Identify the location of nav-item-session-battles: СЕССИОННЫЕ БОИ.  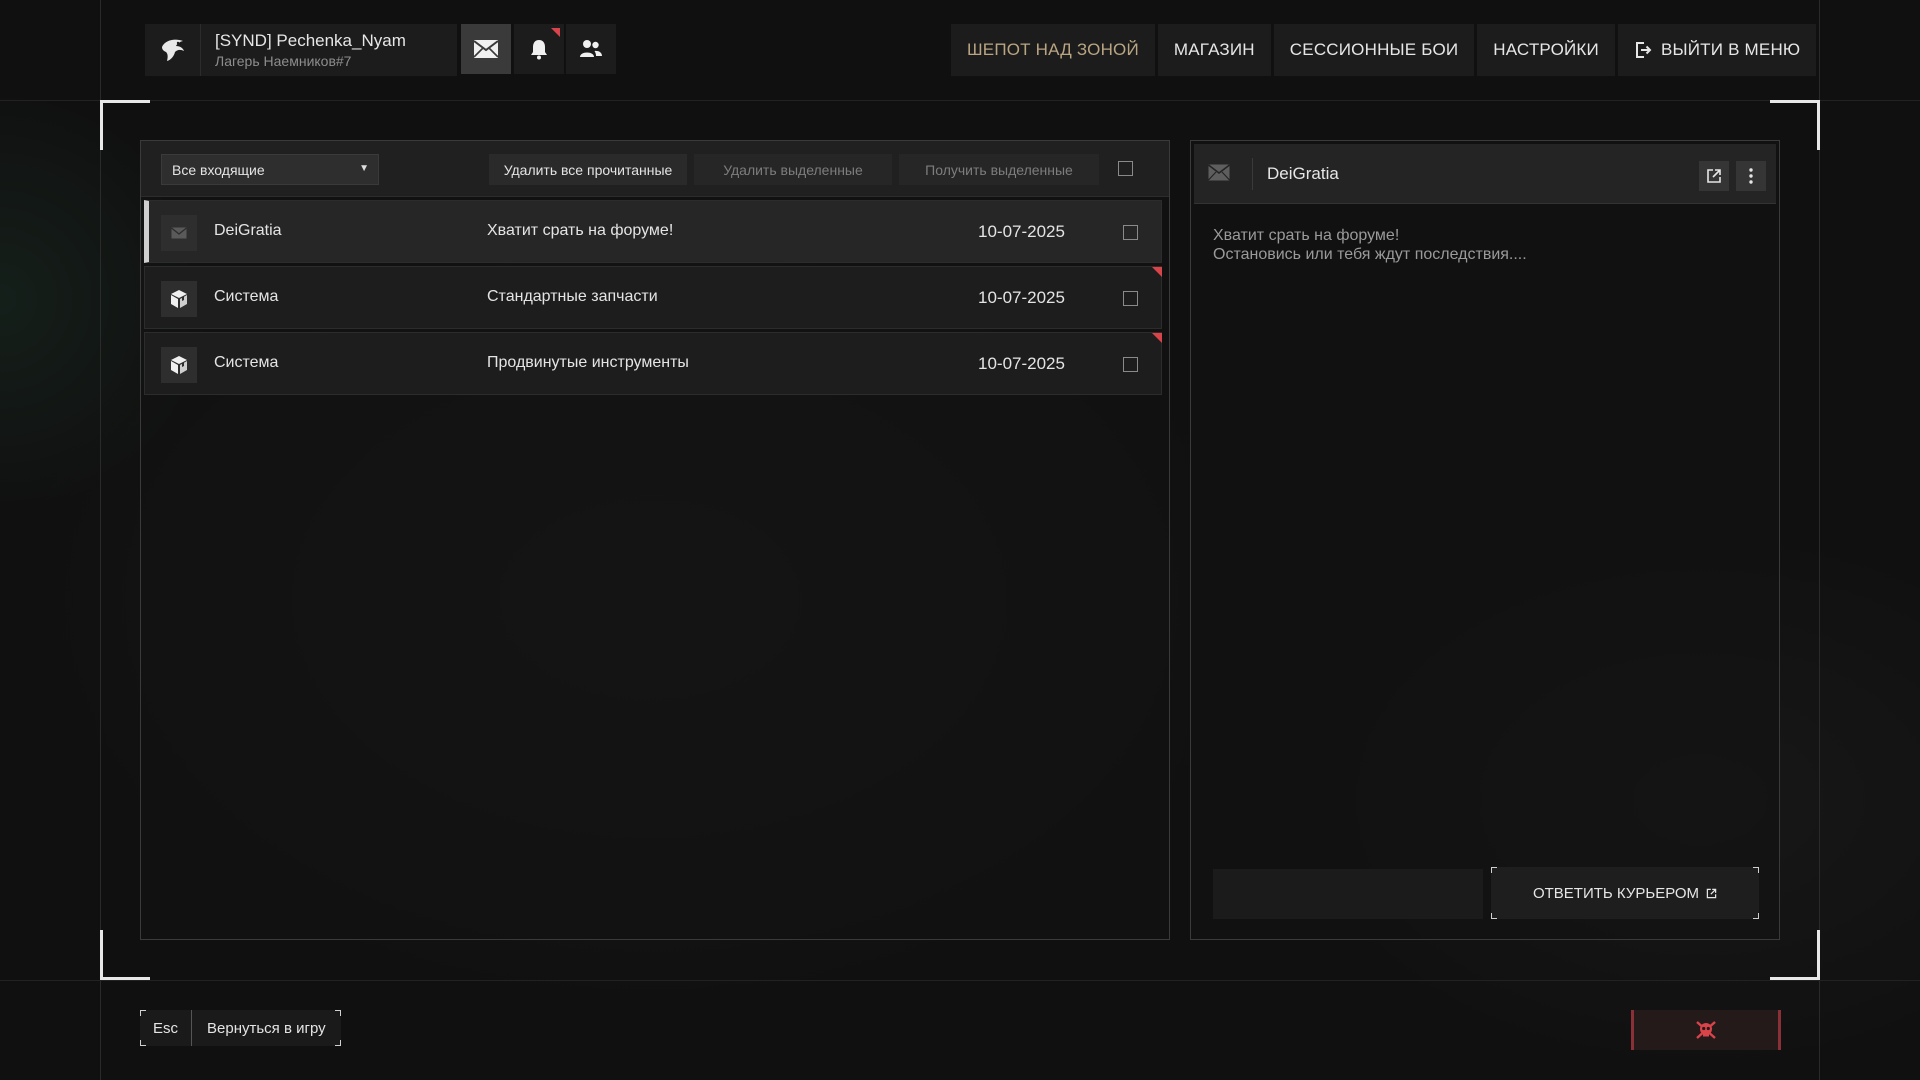
(1374, 50).